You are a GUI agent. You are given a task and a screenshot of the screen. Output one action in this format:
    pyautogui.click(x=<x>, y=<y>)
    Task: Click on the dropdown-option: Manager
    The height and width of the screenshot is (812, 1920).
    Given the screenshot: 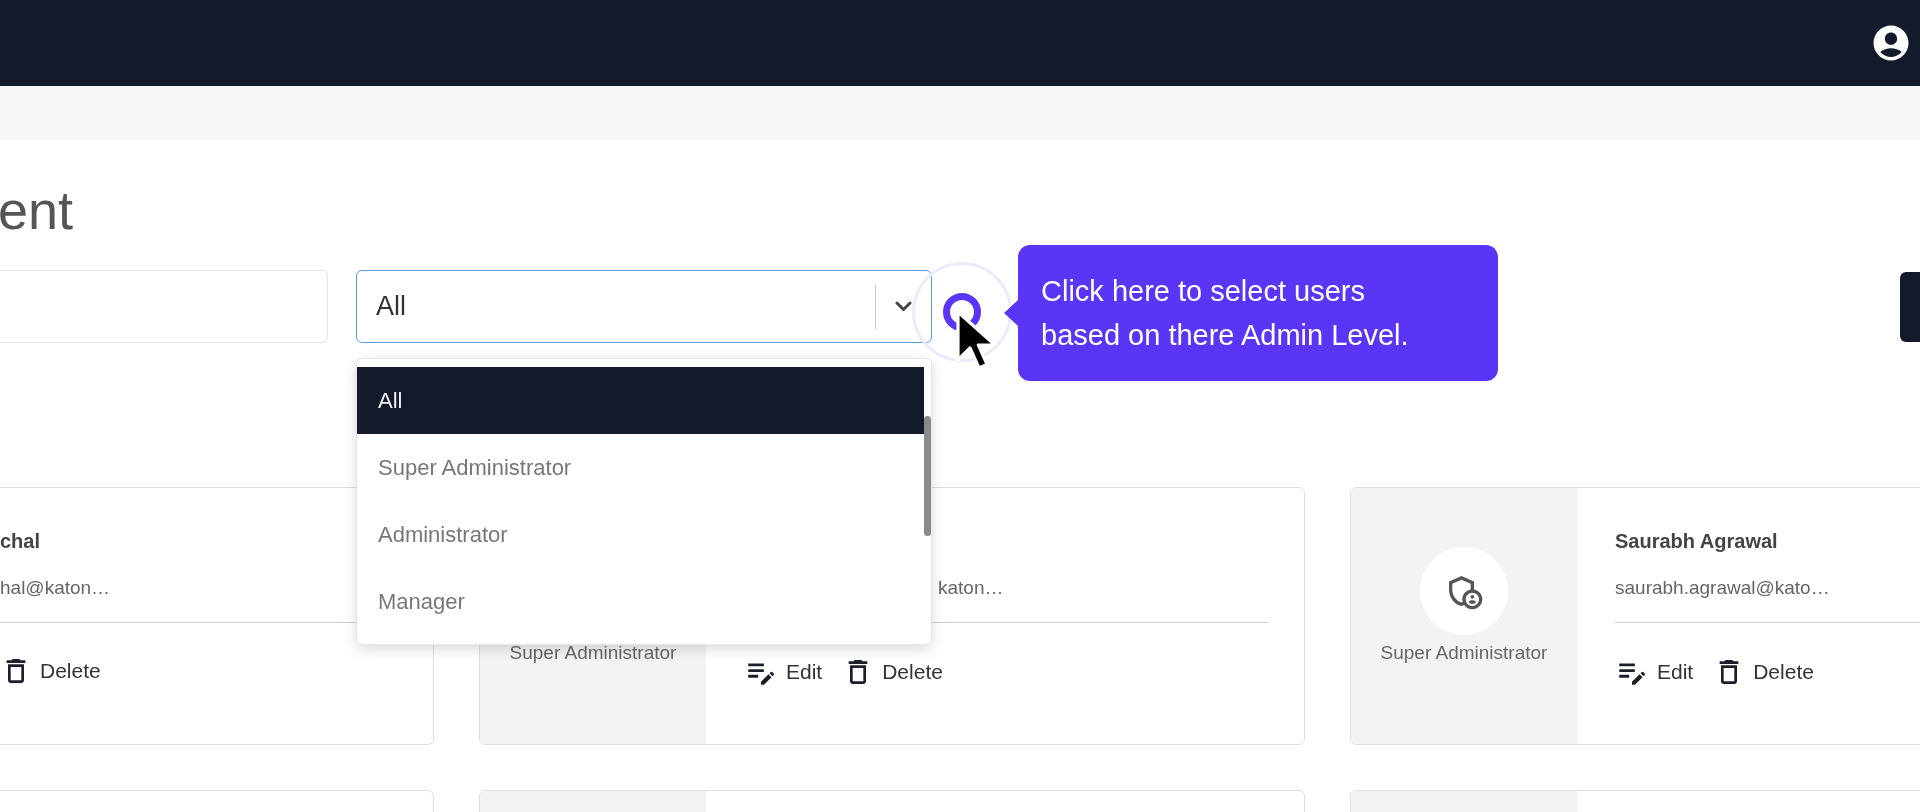 What is the action you would take?
    pyautogui.click(x=640, y=601)
    